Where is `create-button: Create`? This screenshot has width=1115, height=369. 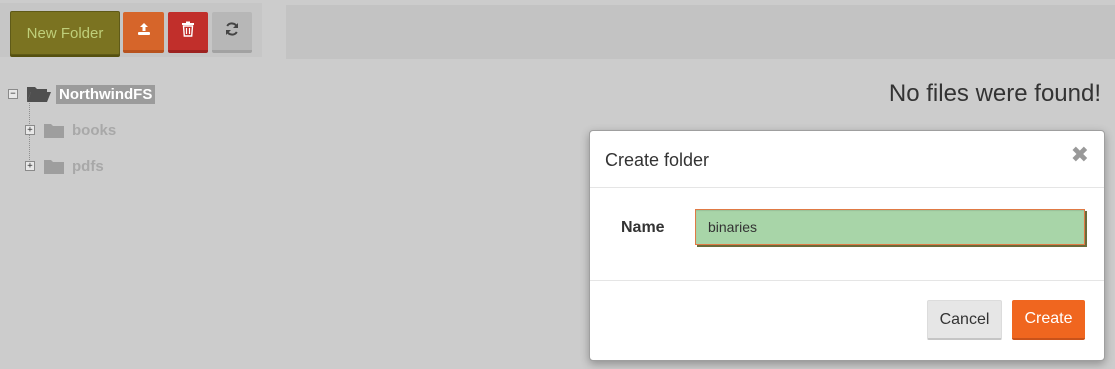 create-button: Create is located at coordinates (1048, 320).